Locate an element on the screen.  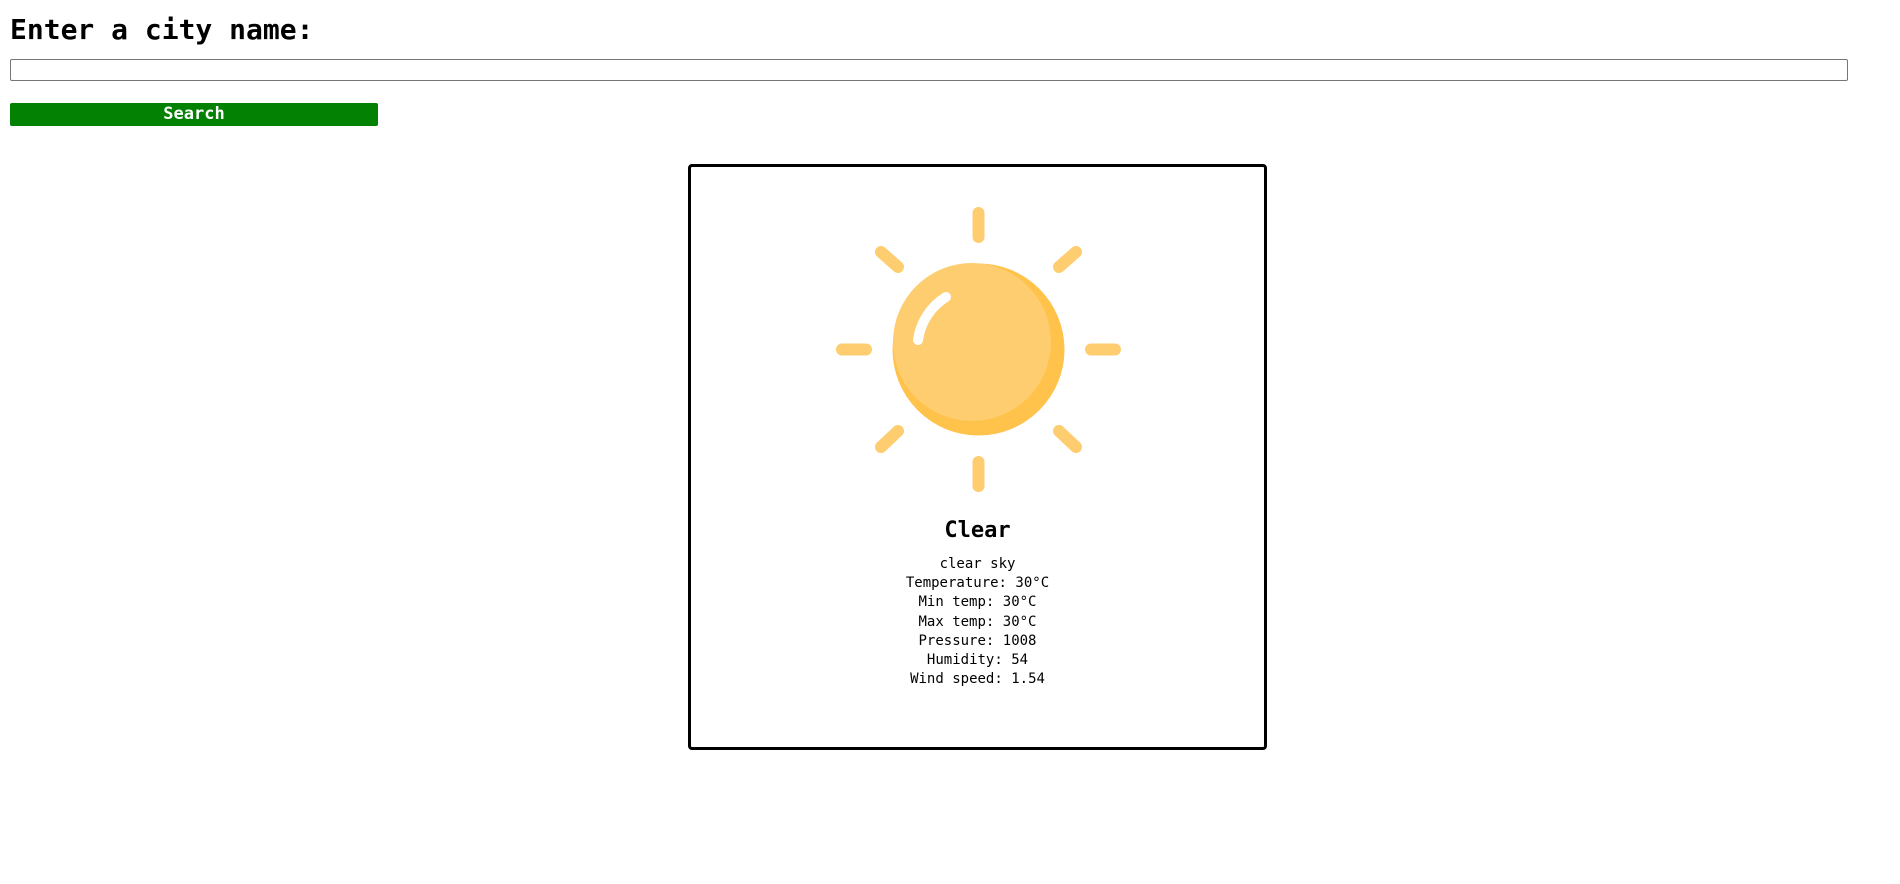
min-temp-value: Min temp: 30°C is located at coordinates (977, 602).